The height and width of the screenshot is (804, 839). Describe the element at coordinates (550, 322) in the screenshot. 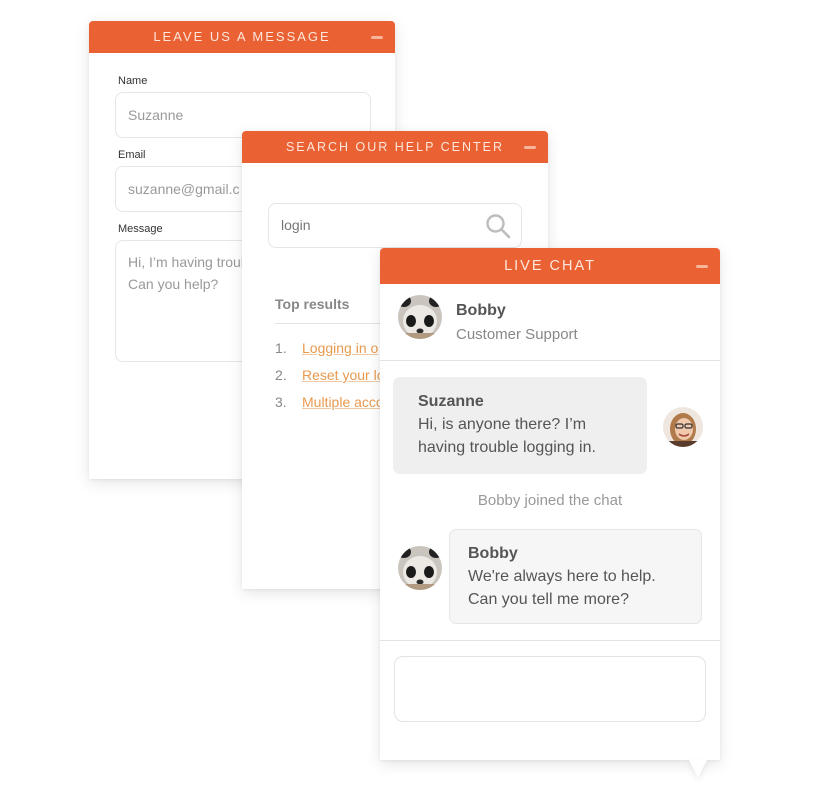

I see `agent-info: Bobby Customer Support` at that location.